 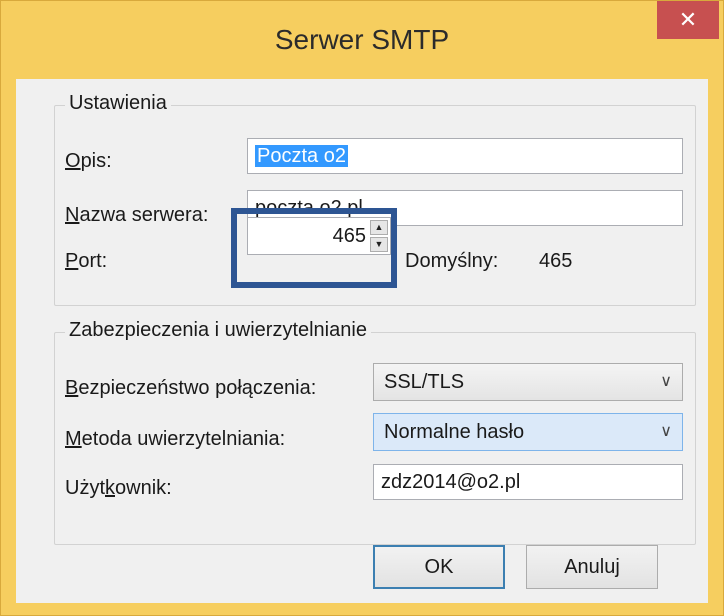 I want to click on window-title: Serwer SMTP, so click(x=362, y=39).